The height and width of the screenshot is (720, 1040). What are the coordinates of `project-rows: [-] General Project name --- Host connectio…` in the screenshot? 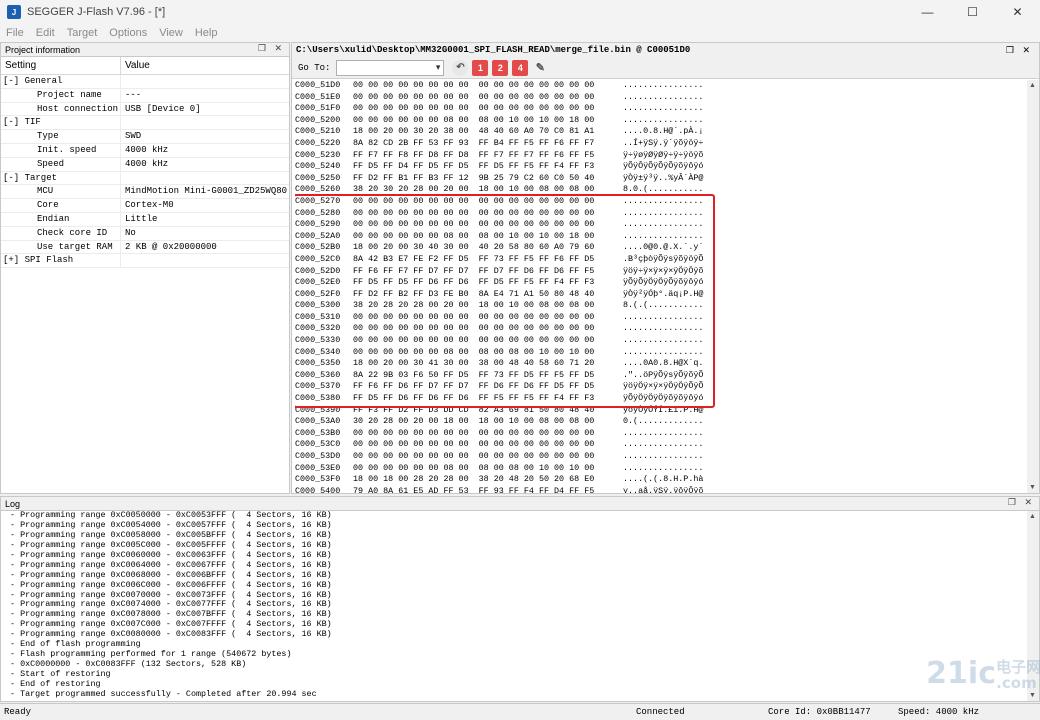 It's located at (145, 172).